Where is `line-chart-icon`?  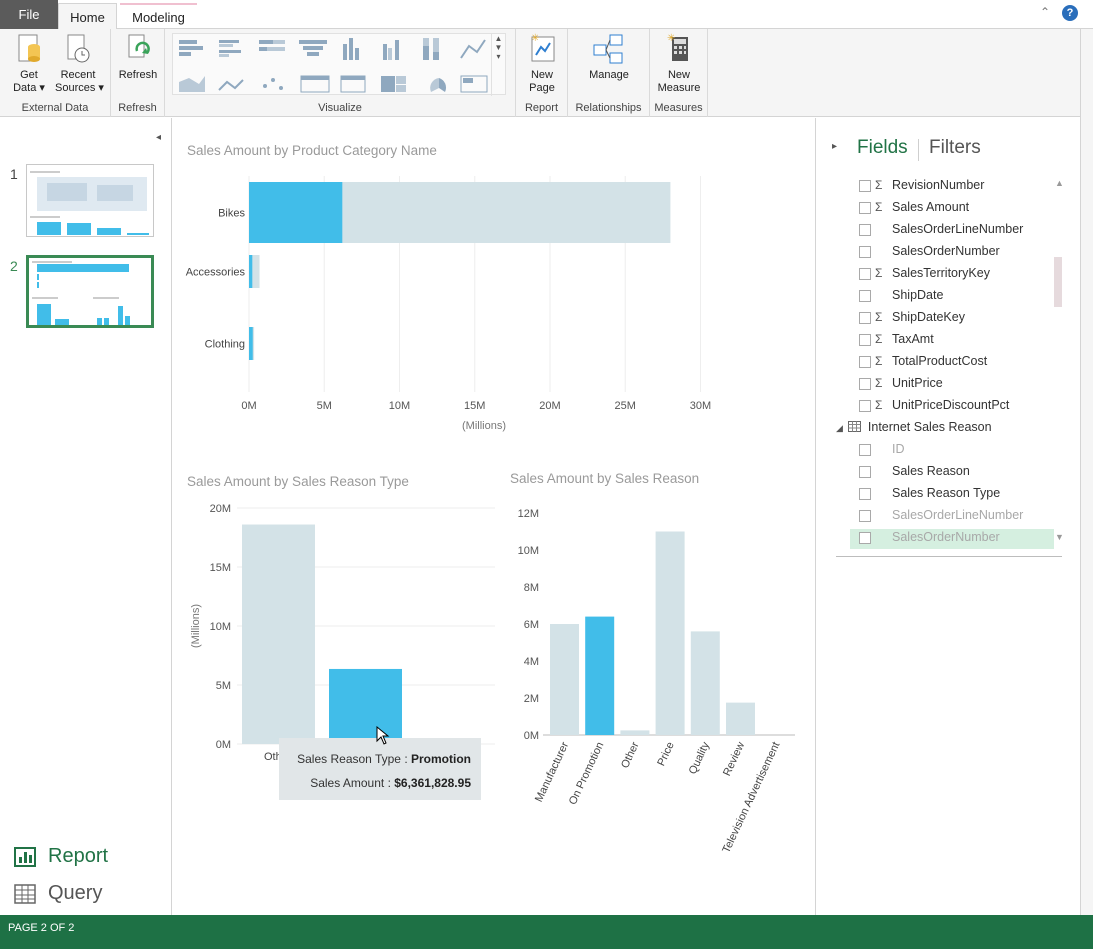 line-chart-icon is located at coordinates (231, 85).